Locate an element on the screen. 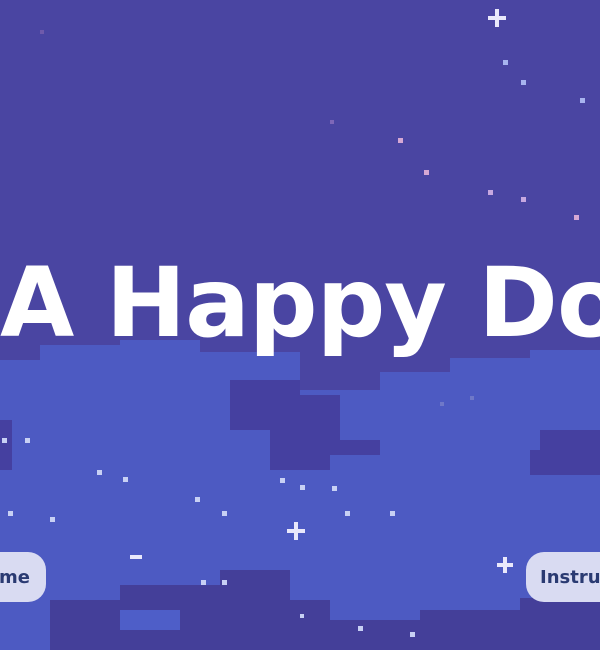 The image size is (600, 650). menu-button-left: me is located at coordinates (23, 577).